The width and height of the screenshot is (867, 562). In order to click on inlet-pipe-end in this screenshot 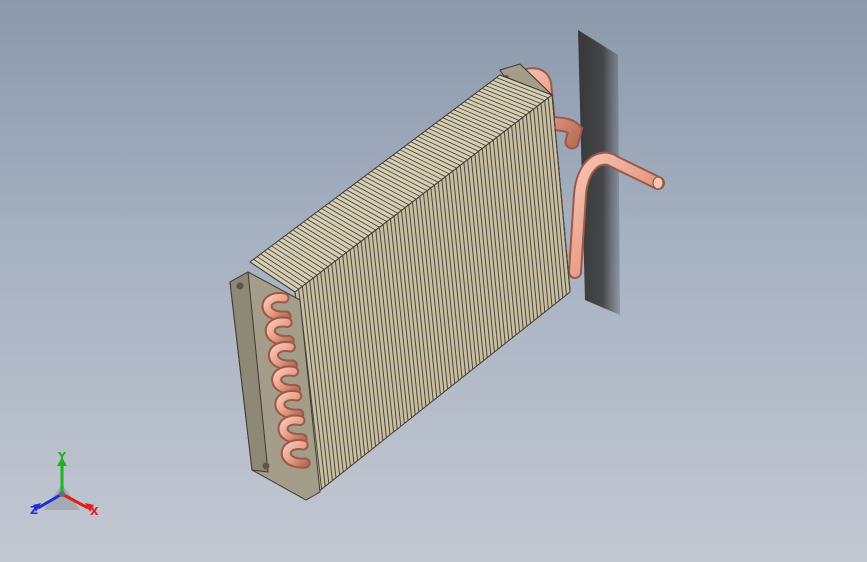, I will do `click(658, 183)`.